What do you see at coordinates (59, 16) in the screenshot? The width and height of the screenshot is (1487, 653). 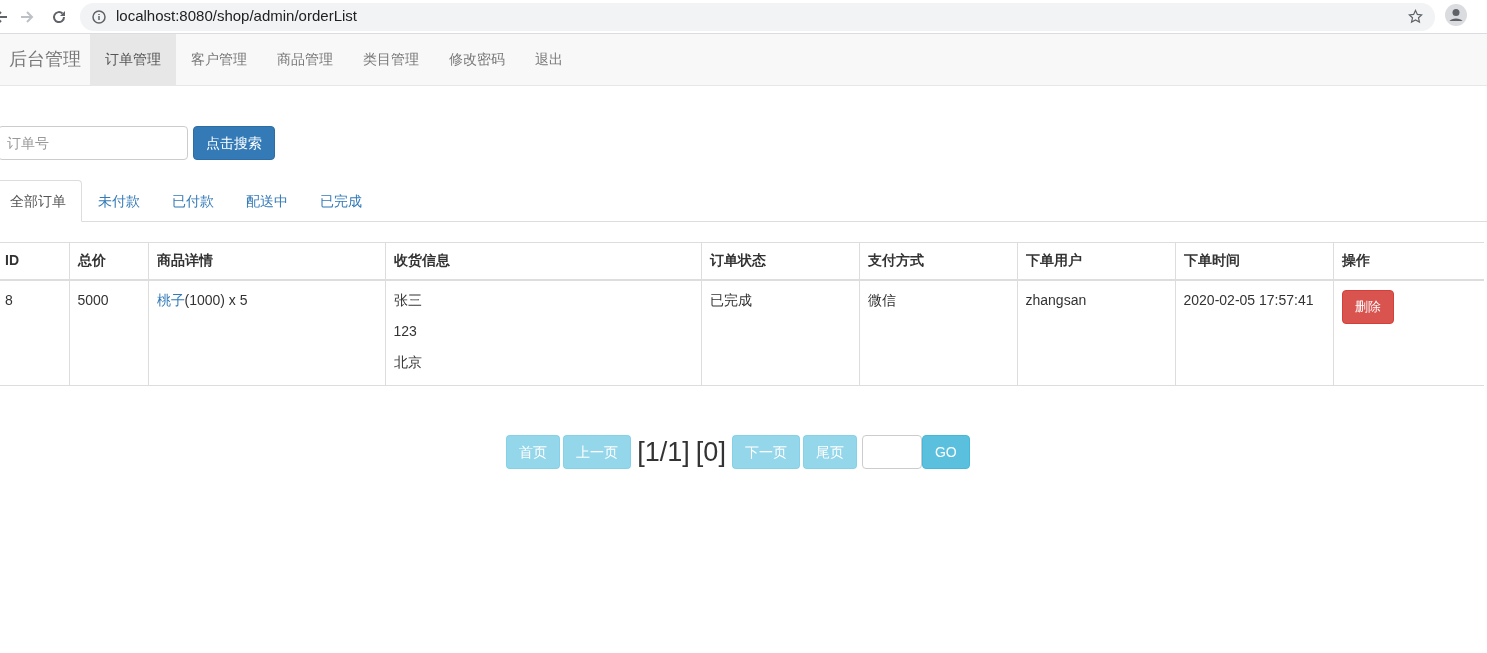 I see `reload-icon` at bounding box center [59, 16].